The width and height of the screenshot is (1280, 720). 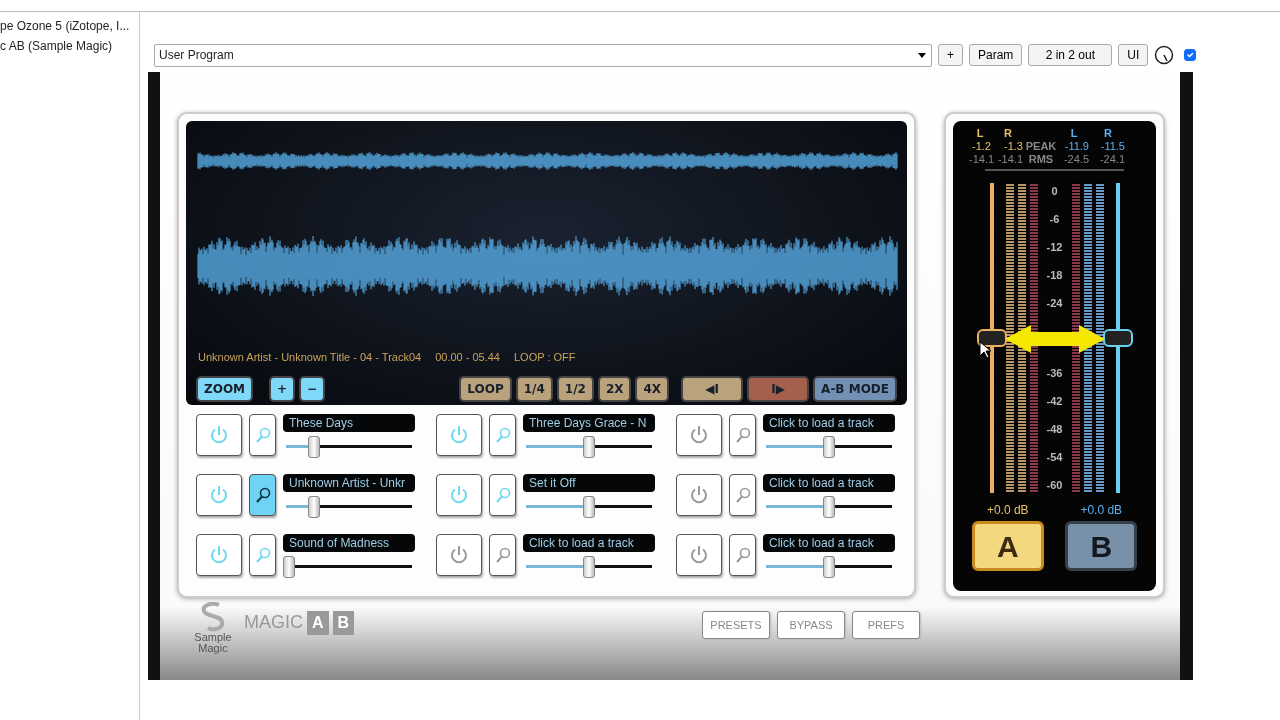 I want to click on scale-label: -6, so click(x=1054, y=219).